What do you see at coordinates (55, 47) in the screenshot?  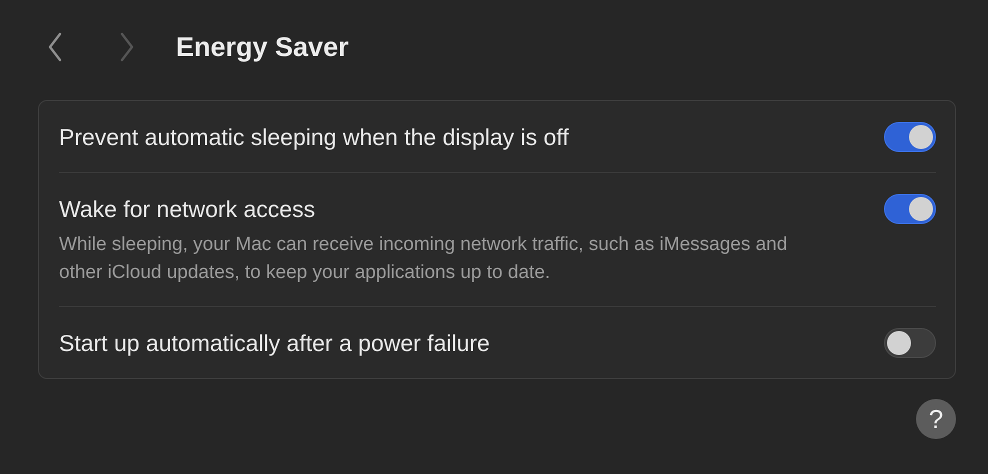 I see `chevron-left-icon` at bounding box center [55, 47].